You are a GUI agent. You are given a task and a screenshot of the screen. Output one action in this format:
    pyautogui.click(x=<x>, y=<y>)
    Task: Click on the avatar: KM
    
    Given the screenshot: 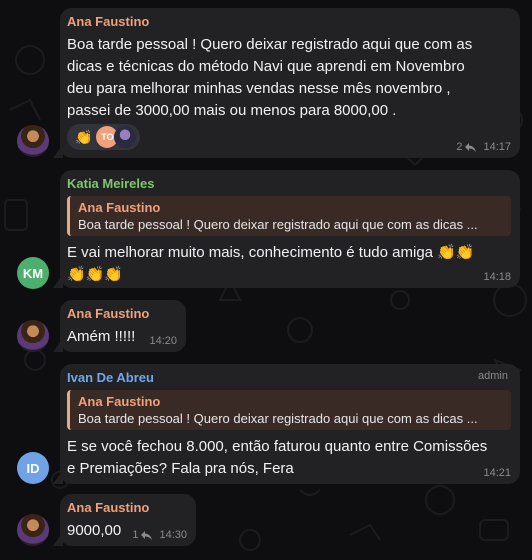 What is the action you would take?
    pyautogui.click(x=33, y=273)
    